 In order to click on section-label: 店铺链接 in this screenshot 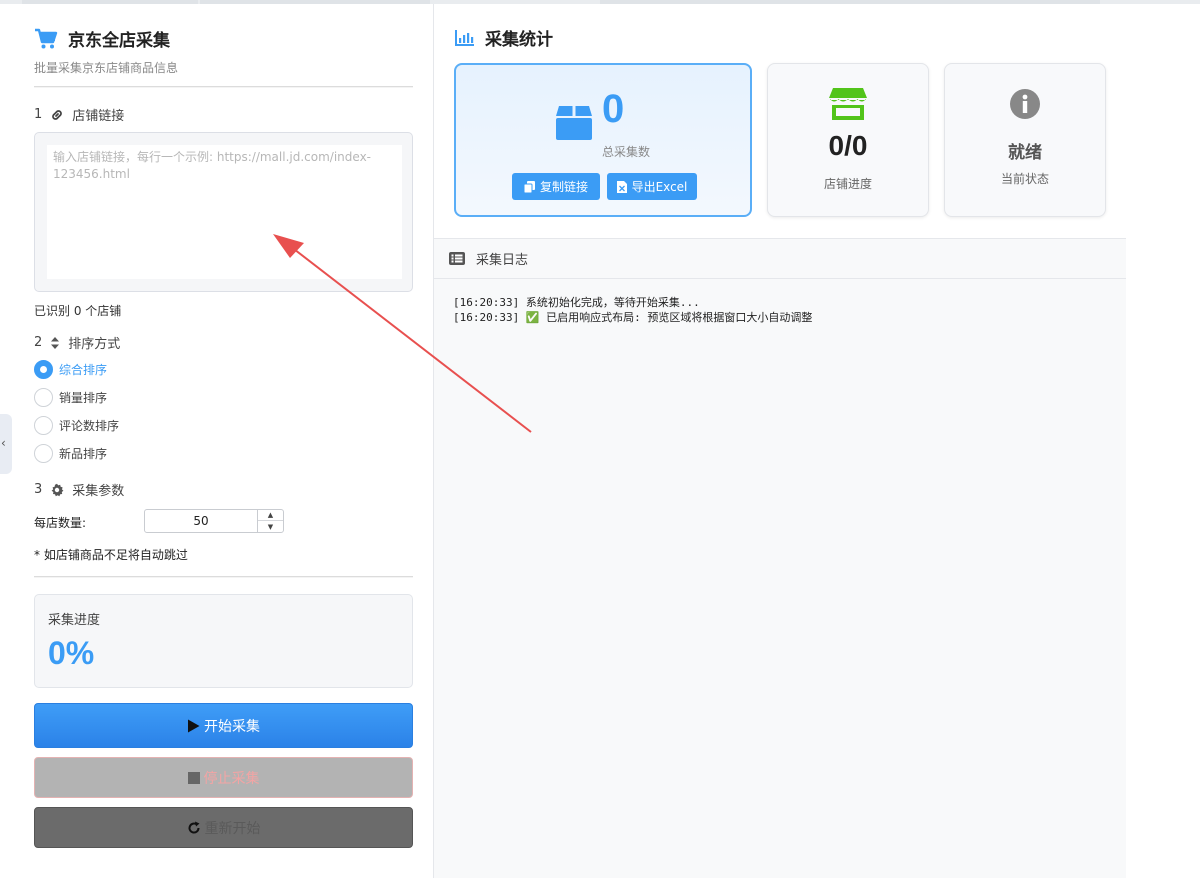, I will do `click(98, 116)`.